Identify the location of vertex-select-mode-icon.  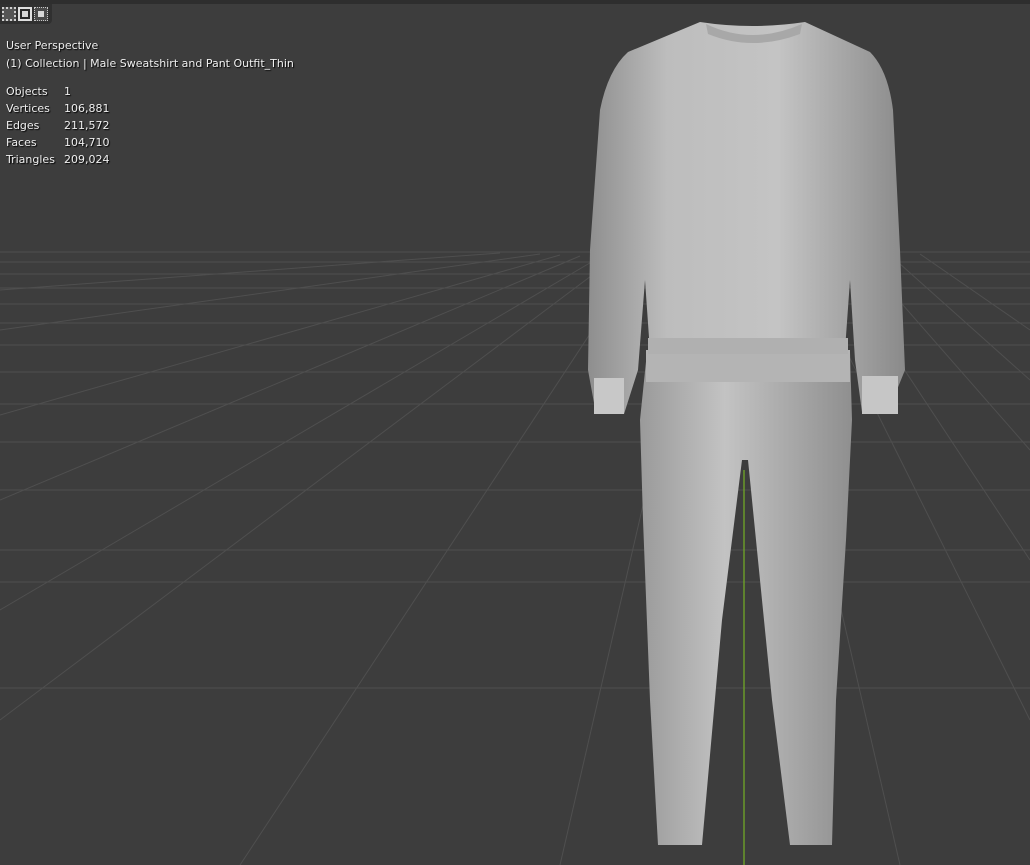
(9, 14).